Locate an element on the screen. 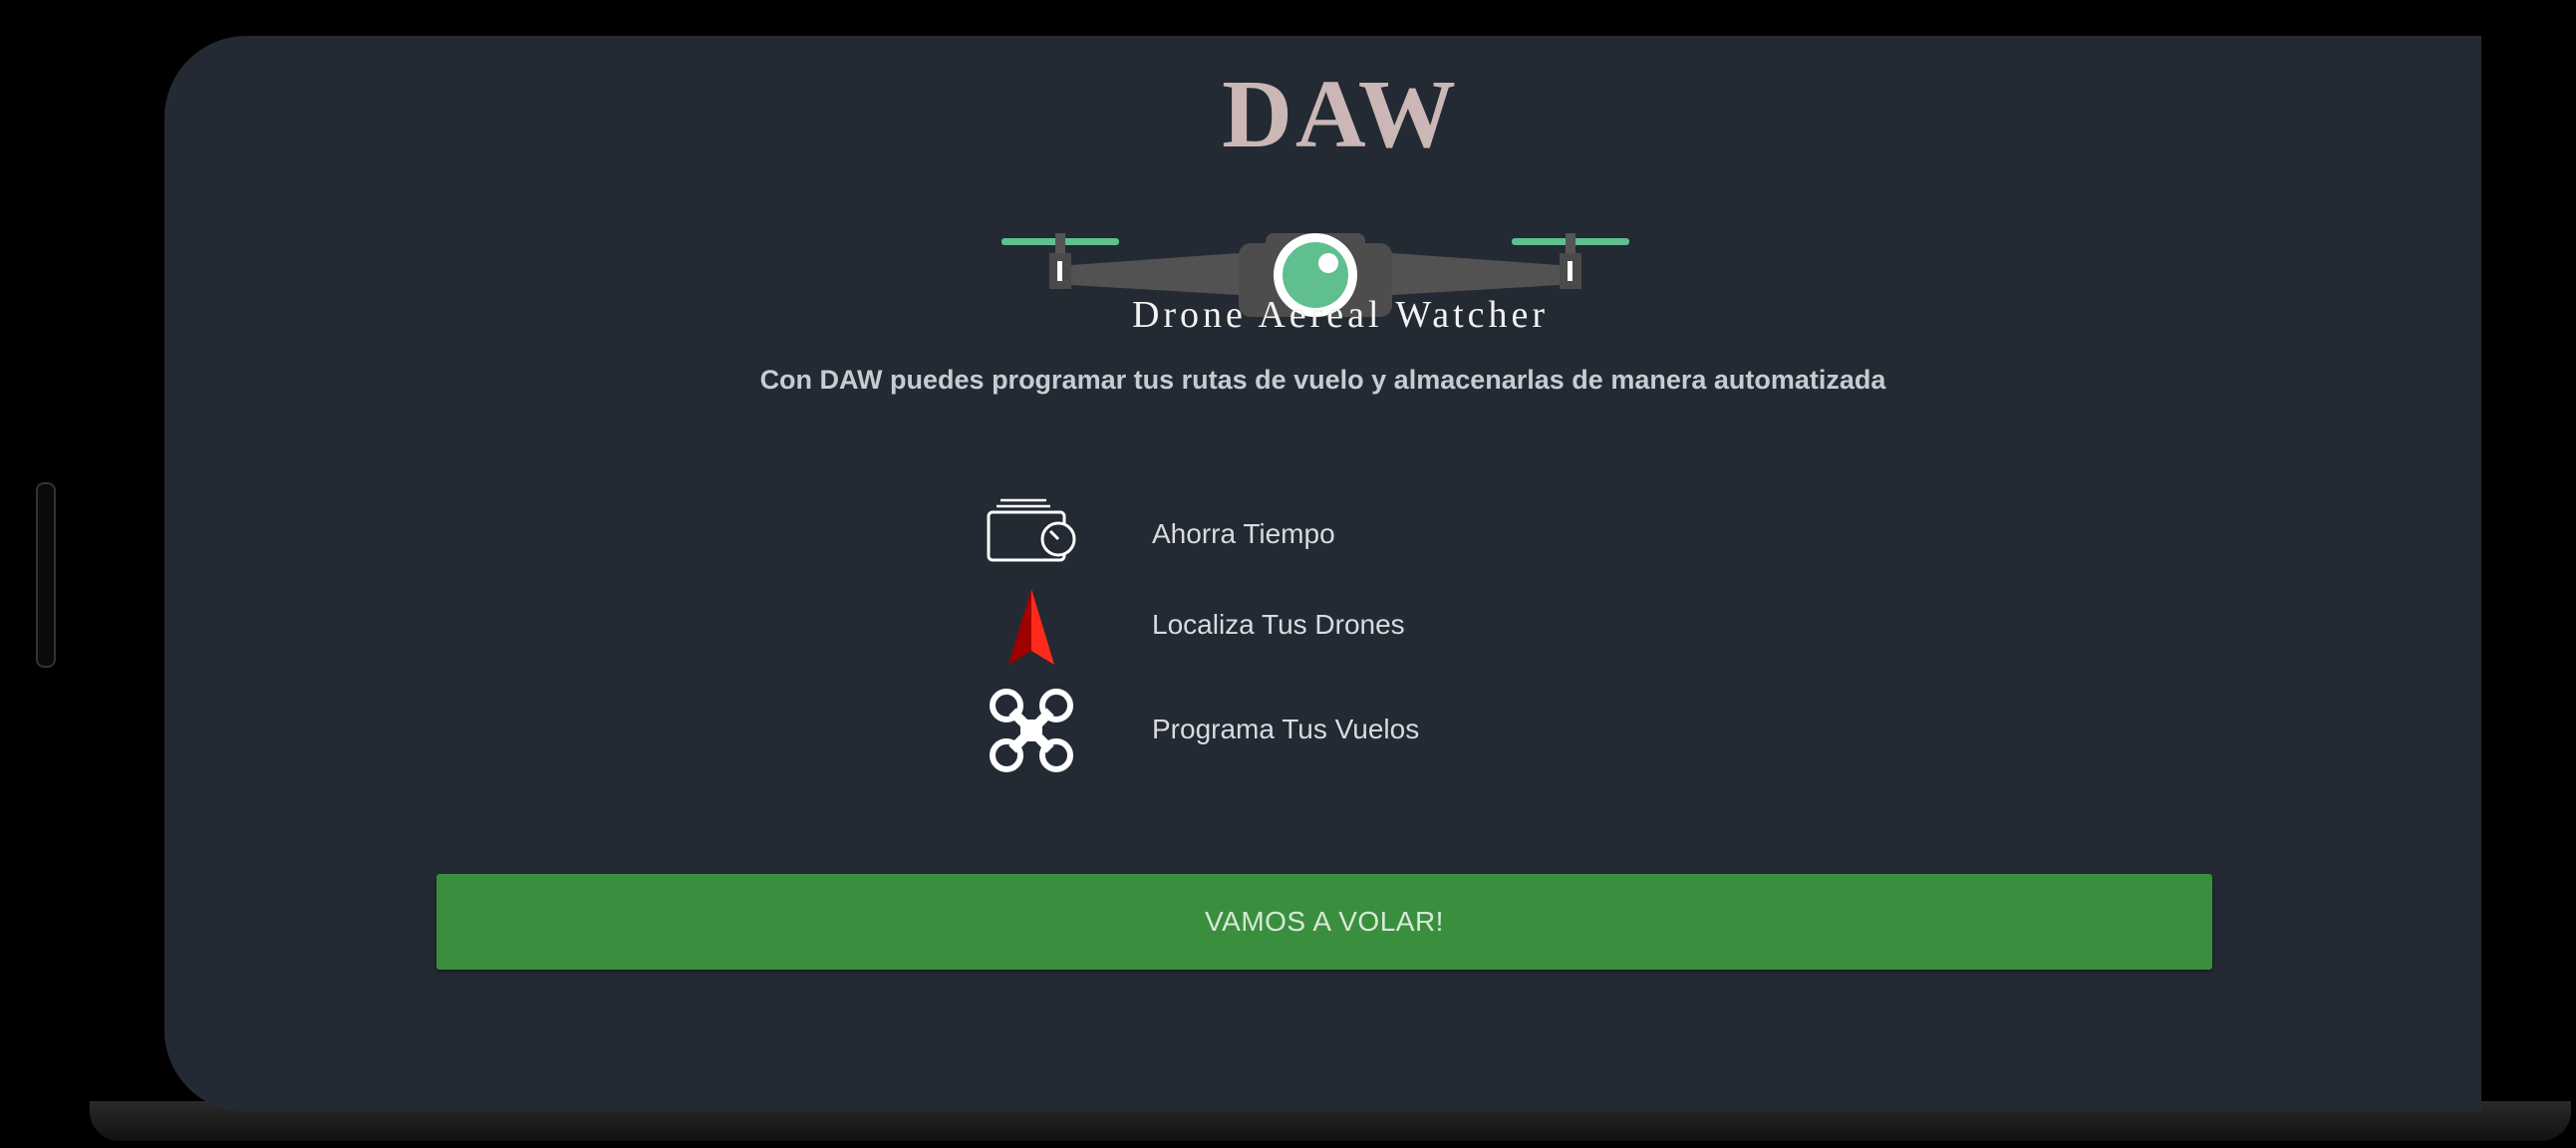  feature-label: Ahorra Tiempo is located at coordinates (1243, 533).